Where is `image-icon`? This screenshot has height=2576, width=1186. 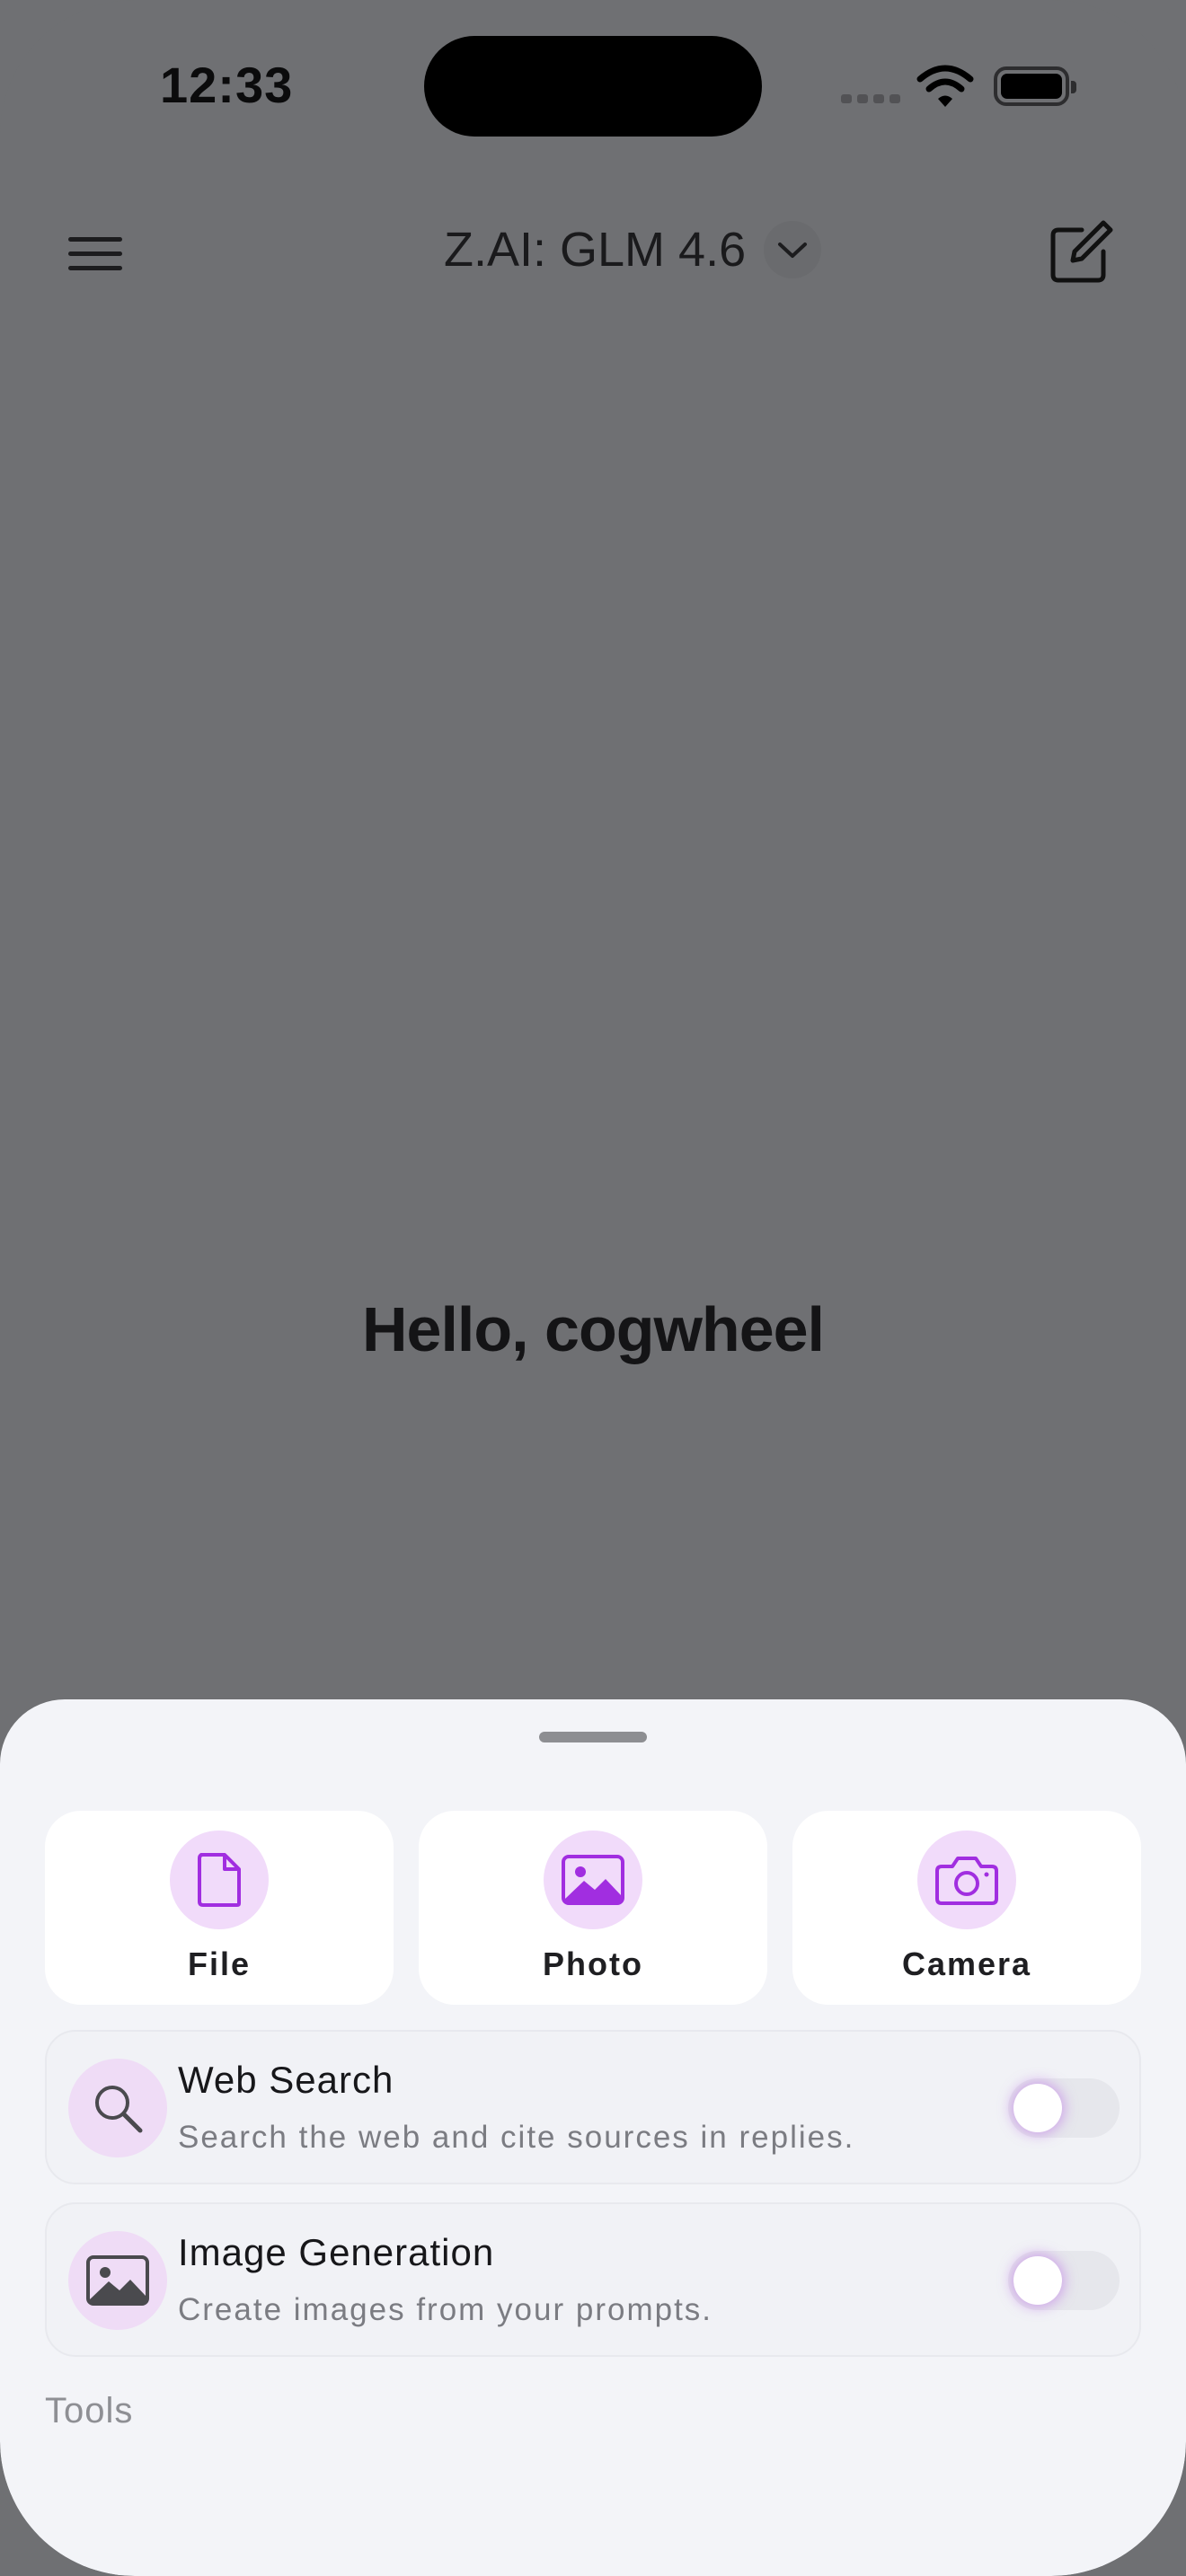 image-icon is located at coordinates (117, 2280).